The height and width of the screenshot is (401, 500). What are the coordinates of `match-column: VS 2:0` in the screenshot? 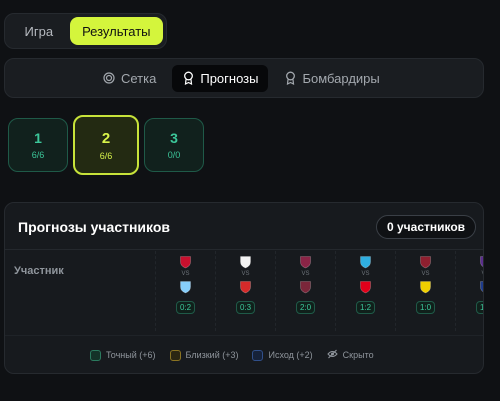 It's located at (305, 291).